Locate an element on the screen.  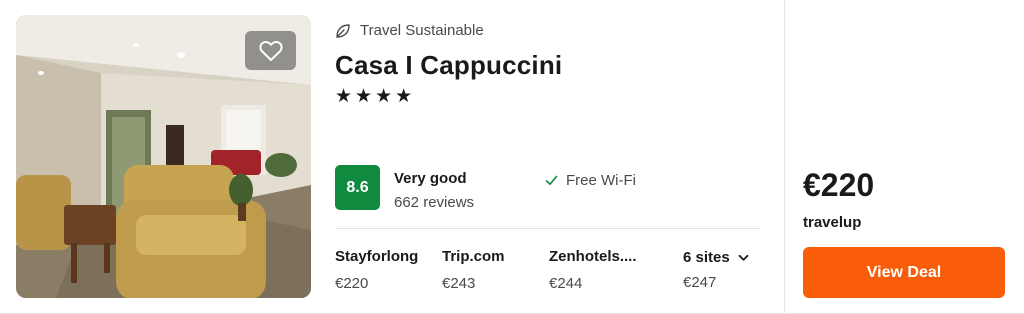
site-price-trip: Trip.com €243 is located at coordinates (473, 270).